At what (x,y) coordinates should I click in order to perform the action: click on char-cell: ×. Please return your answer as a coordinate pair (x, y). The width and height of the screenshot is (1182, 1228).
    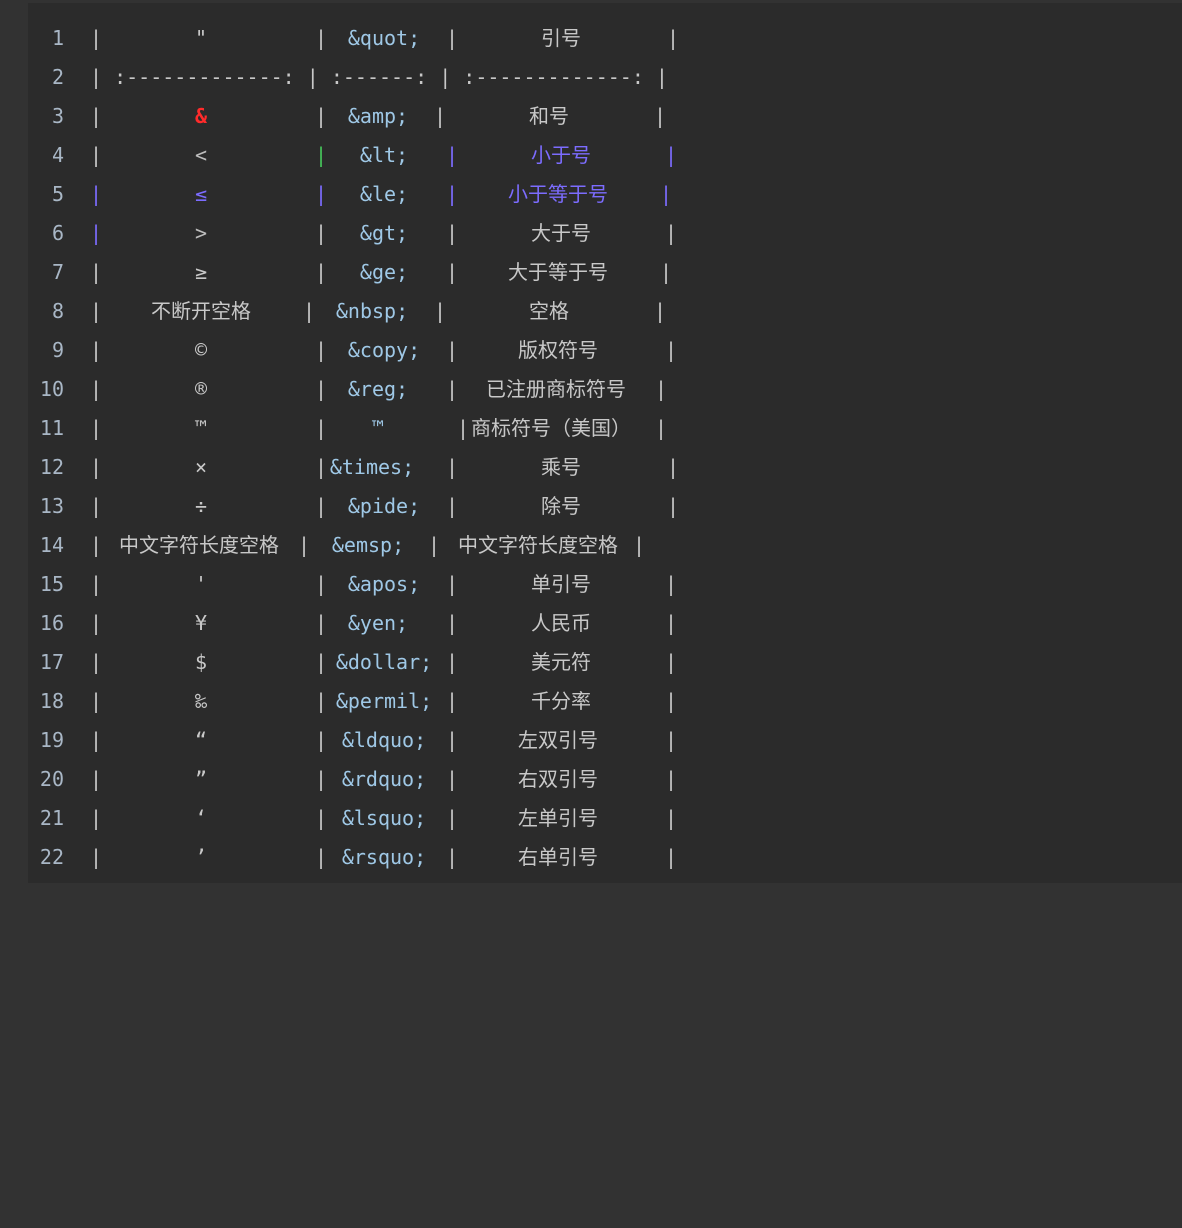
    Looking at the image, I should click on (201, 467).